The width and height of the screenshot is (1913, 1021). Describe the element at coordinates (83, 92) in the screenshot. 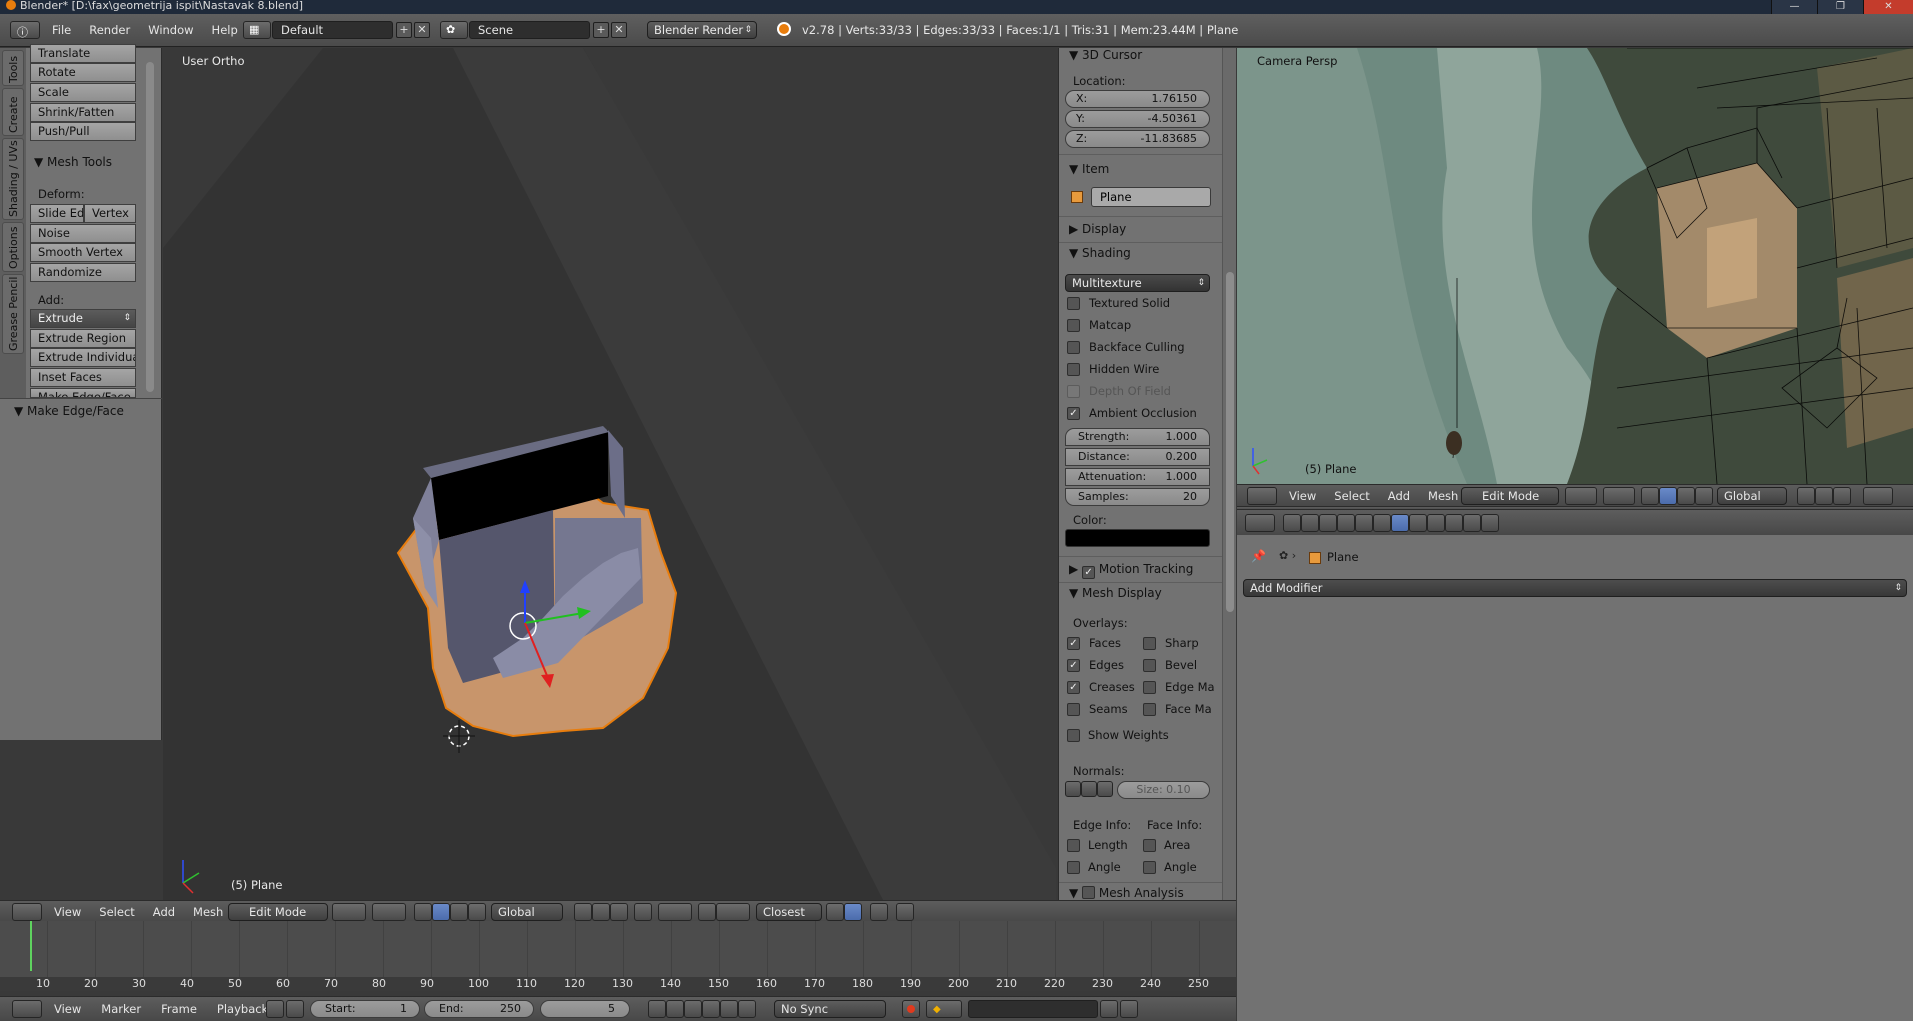

I see `scale-button: Scale` at that location.